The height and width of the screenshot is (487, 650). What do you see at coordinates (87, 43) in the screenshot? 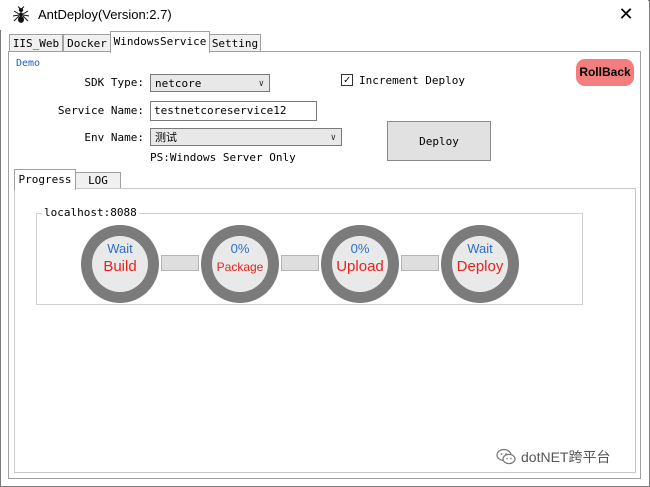
I see `tab-docker: Docker` at bounding box center [87, 43].